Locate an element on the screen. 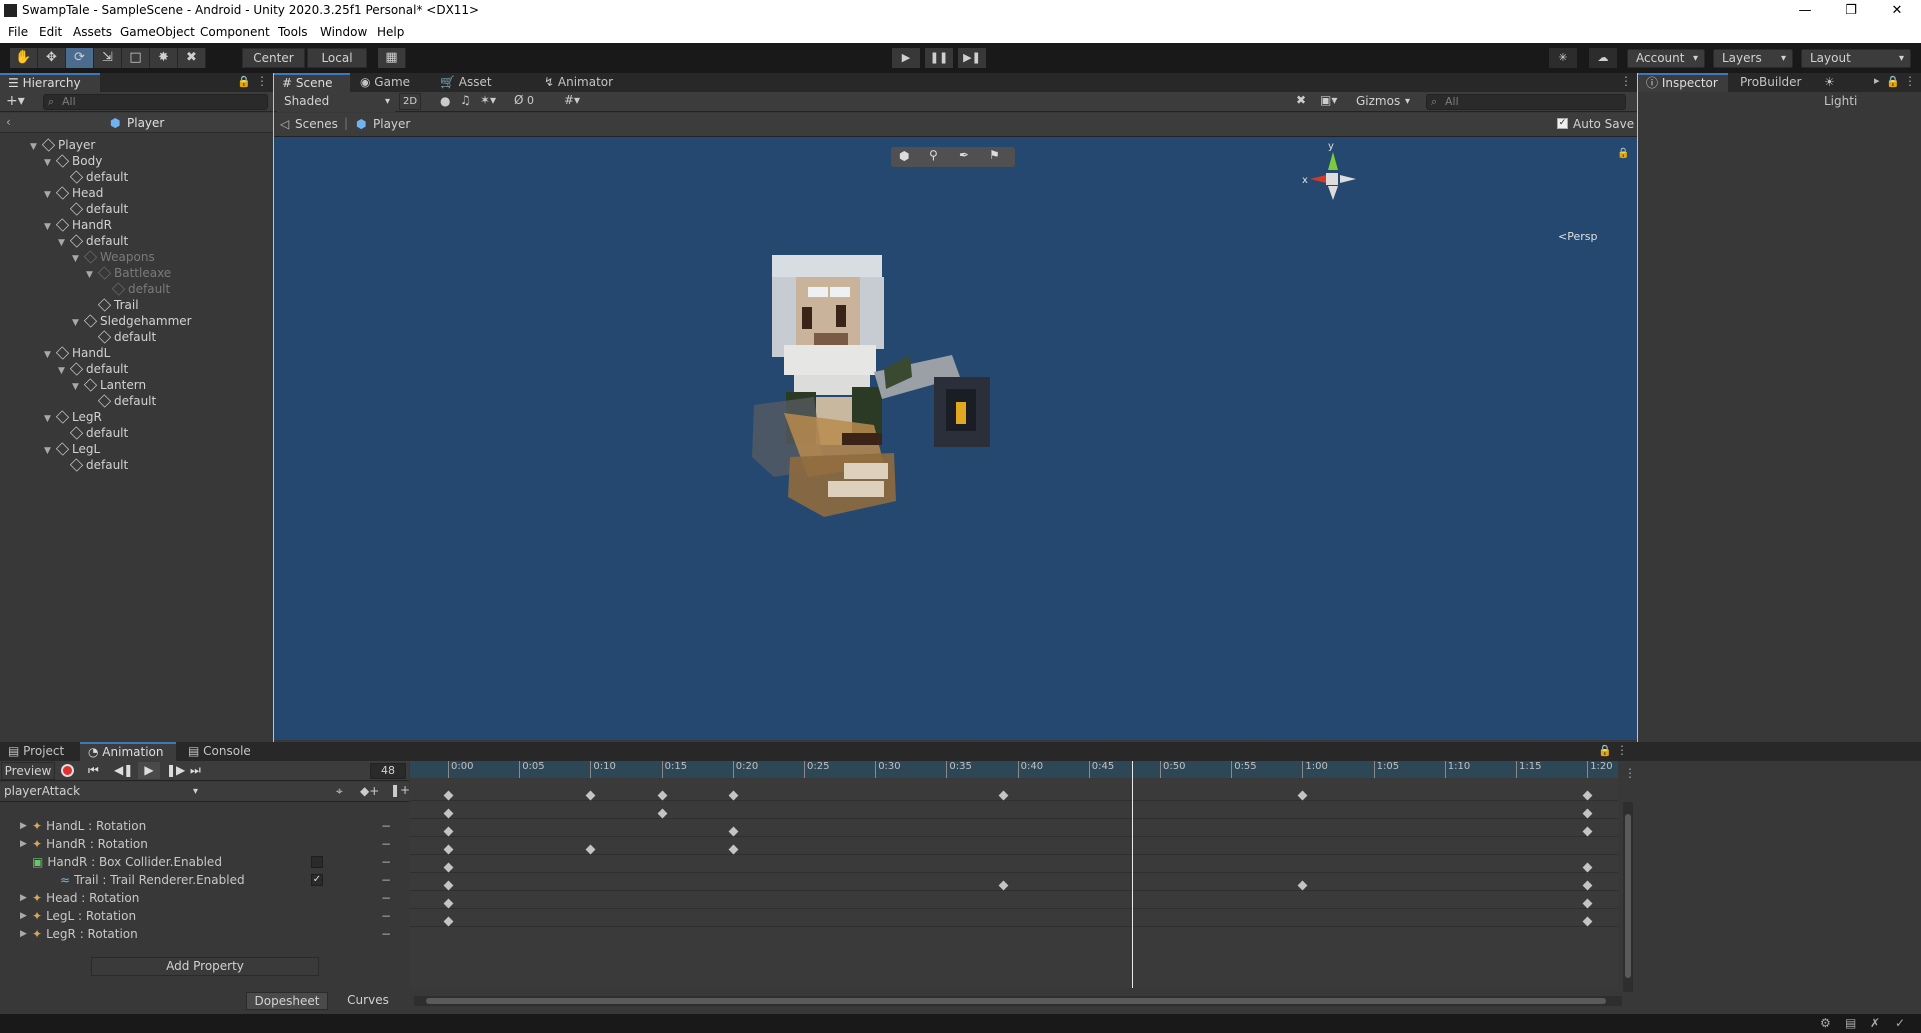 This screenshot has width=1921, height=1033. add-event-icon: ❚+ is located at coordinates (400, 790).